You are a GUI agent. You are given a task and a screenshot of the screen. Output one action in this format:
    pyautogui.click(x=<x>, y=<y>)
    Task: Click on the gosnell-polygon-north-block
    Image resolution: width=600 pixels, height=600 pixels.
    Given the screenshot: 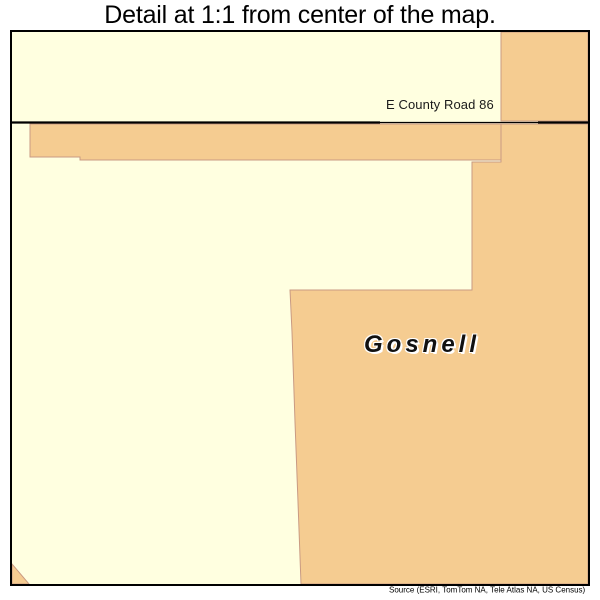 What is the action you would take?
    pyautogui.click(x=544, y=77)
    